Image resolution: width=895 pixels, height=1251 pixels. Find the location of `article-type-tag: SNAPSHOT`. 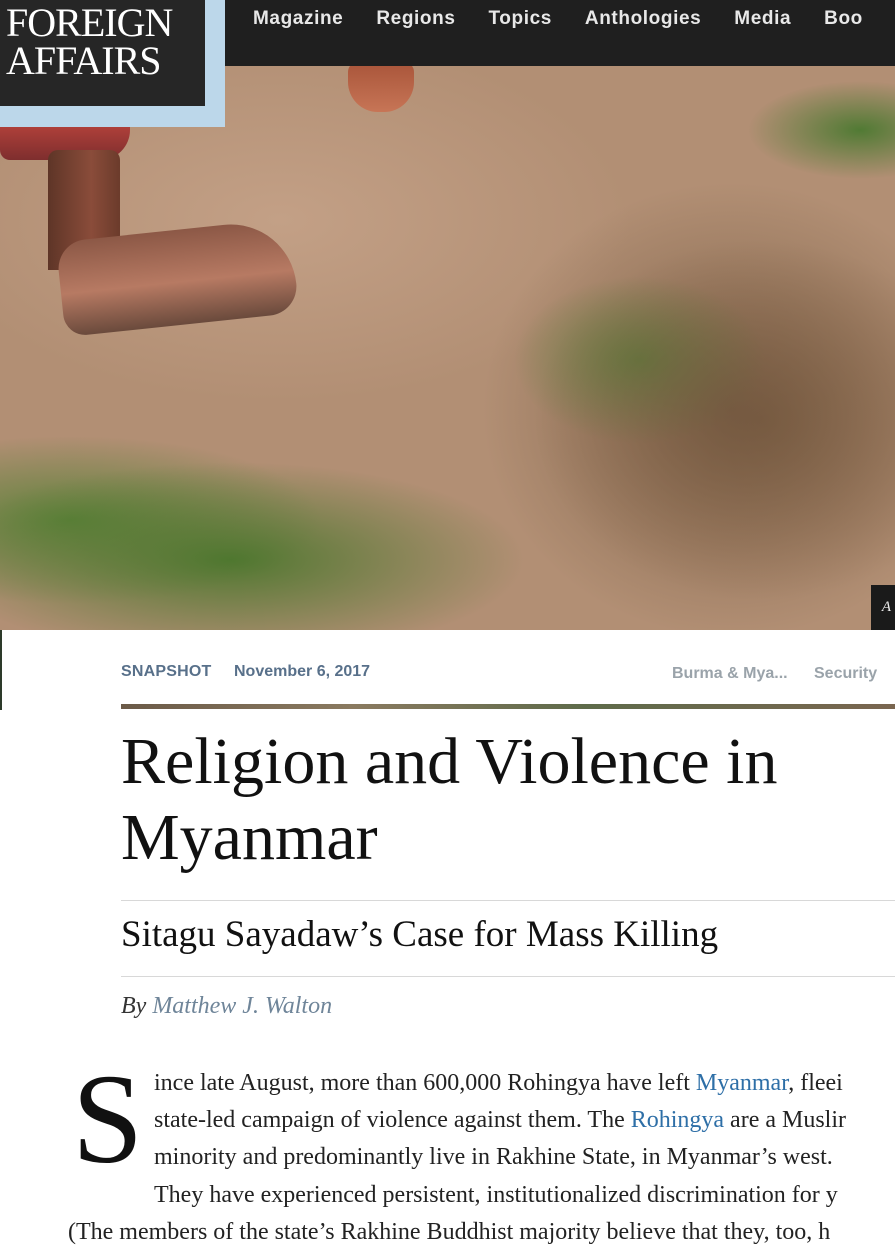

article-type-tag: SNAPSHOT is located at coordinates (166, 672).